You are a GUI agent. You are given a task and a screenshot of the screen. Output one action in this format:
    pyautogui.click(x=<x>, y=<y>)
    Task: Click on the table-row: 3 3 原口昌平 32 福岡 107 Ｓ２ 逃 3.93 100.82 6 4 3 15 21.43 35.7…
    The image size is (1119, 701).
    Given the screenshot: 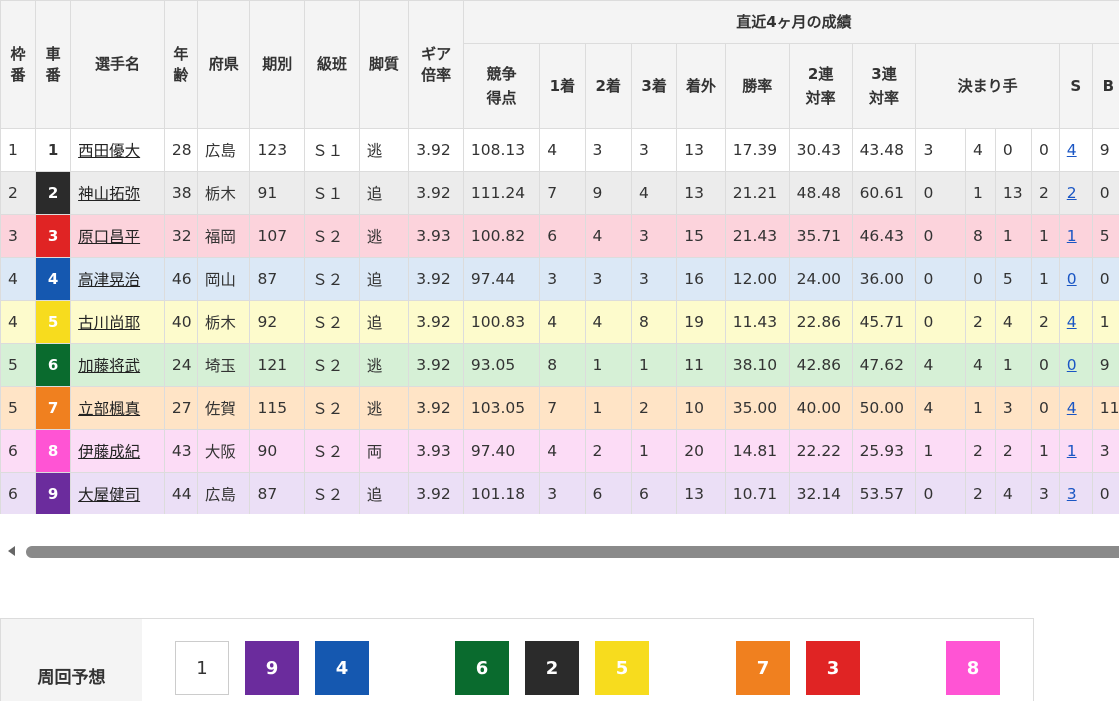 What is the action you would take?
    pyautogui.click(x=559, y=236)
    